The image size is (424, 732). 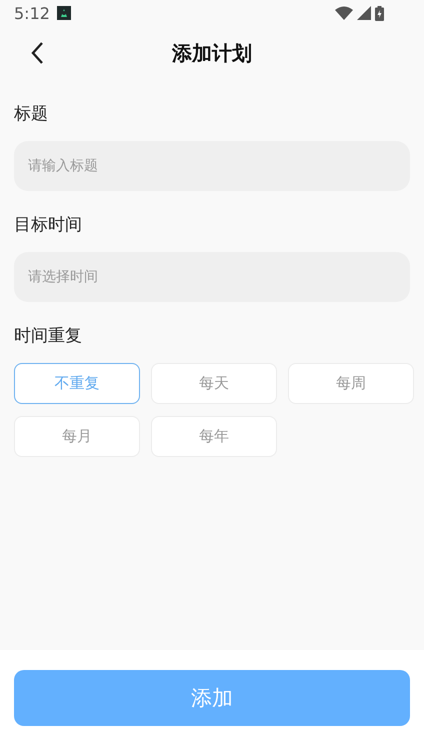 What do you see at coordinates (212, 166) in the screenshot?
I see `input-field: 请输入标题` at bounding box center [212, 166].